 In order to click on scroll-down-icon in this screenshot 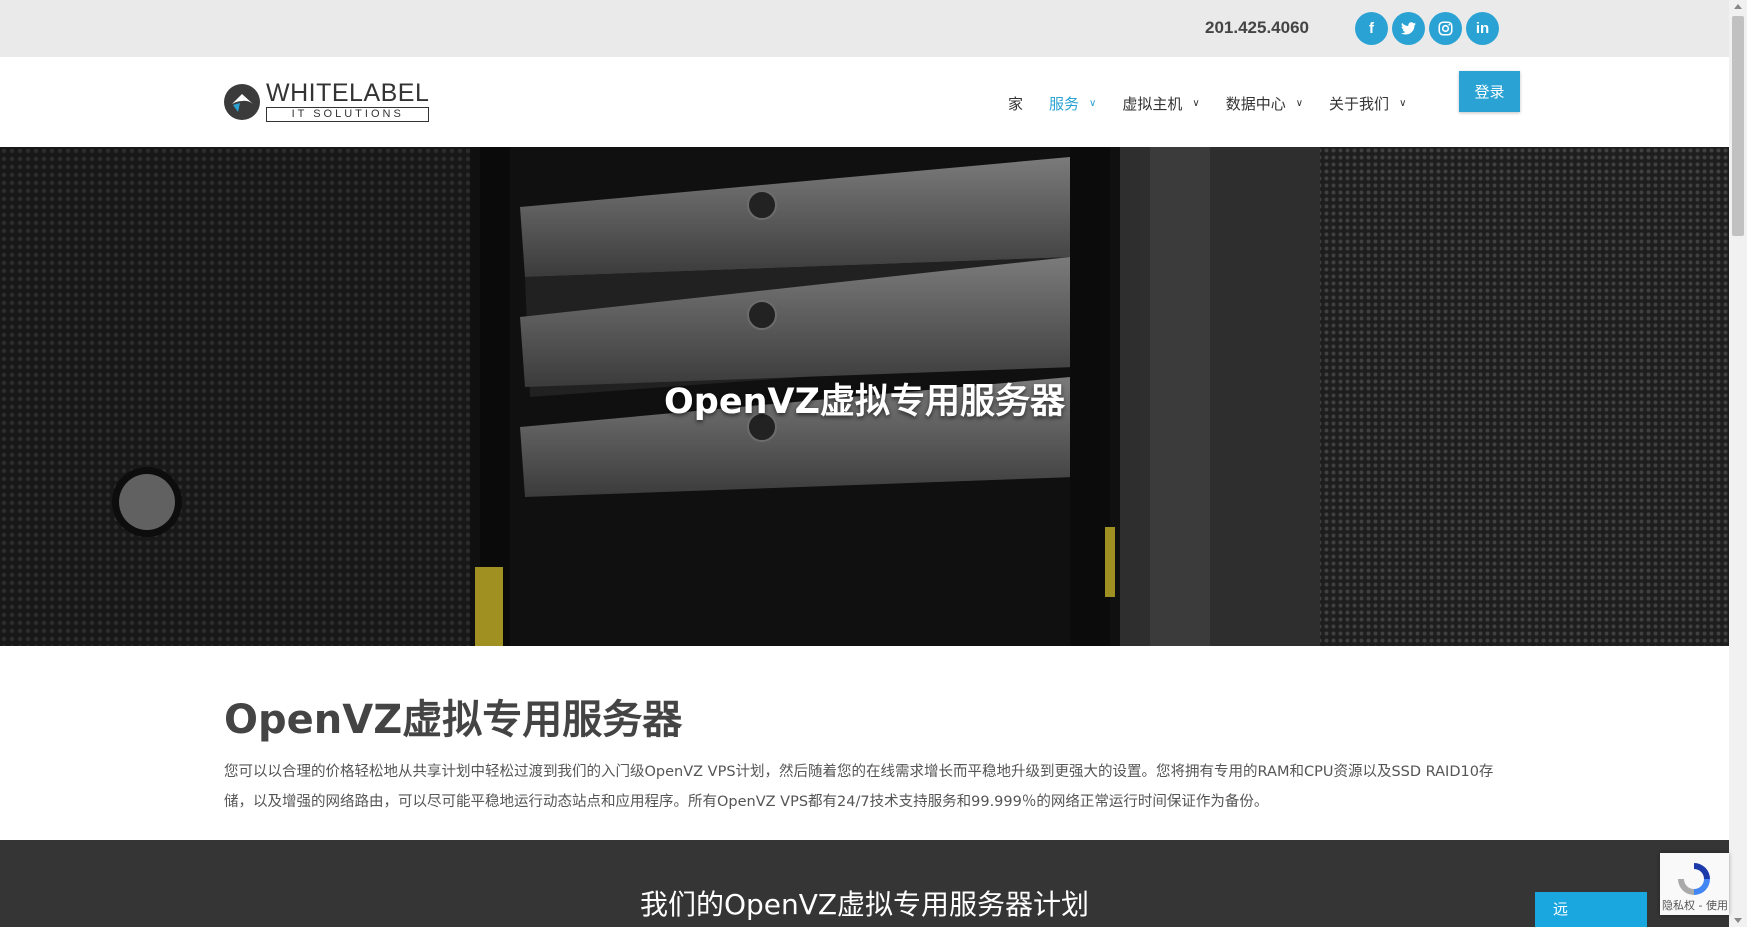, I will do `click(1738, 920)`.